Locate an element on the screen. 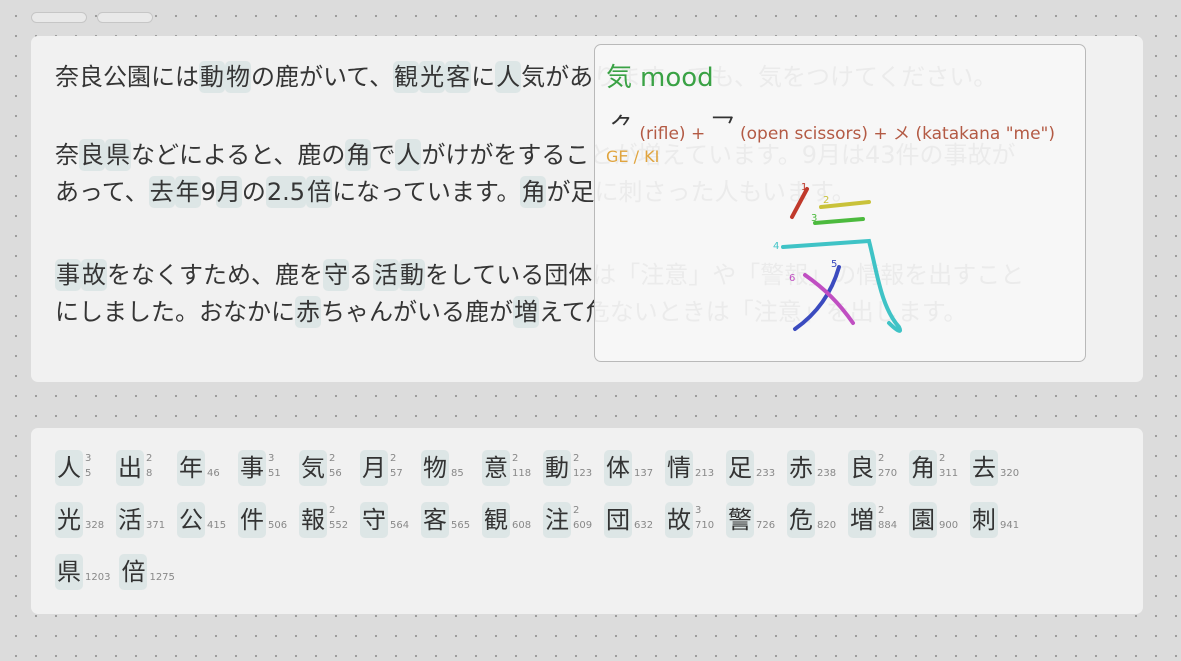 The image size is (1181, 661). kanji-char: 意 is located at coordinates (496, 468).